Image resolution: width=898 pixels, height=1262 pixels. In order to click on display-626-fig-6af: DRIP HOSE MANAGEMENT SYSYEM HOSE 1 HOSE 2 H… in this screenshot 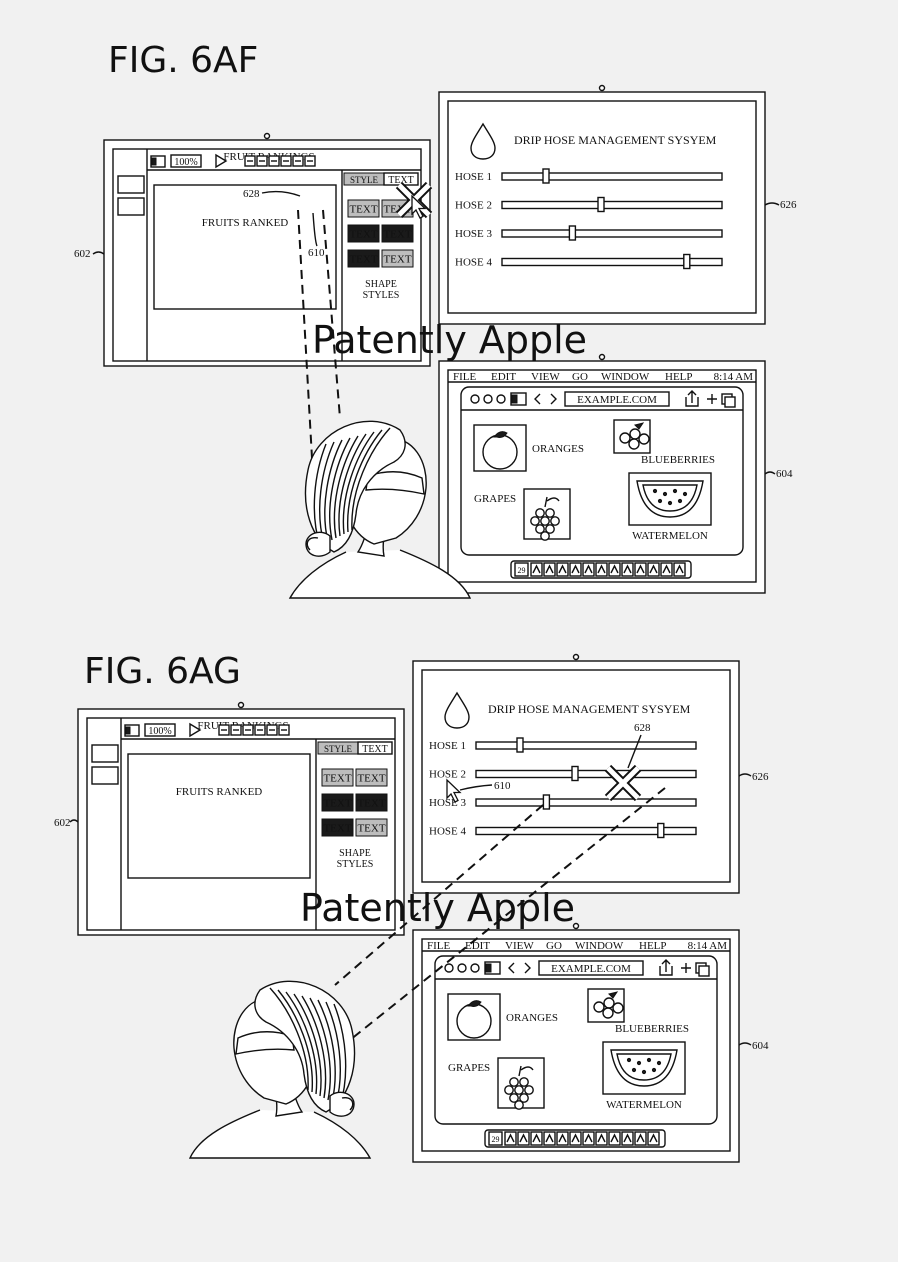, I will do `click(602, 204)`.